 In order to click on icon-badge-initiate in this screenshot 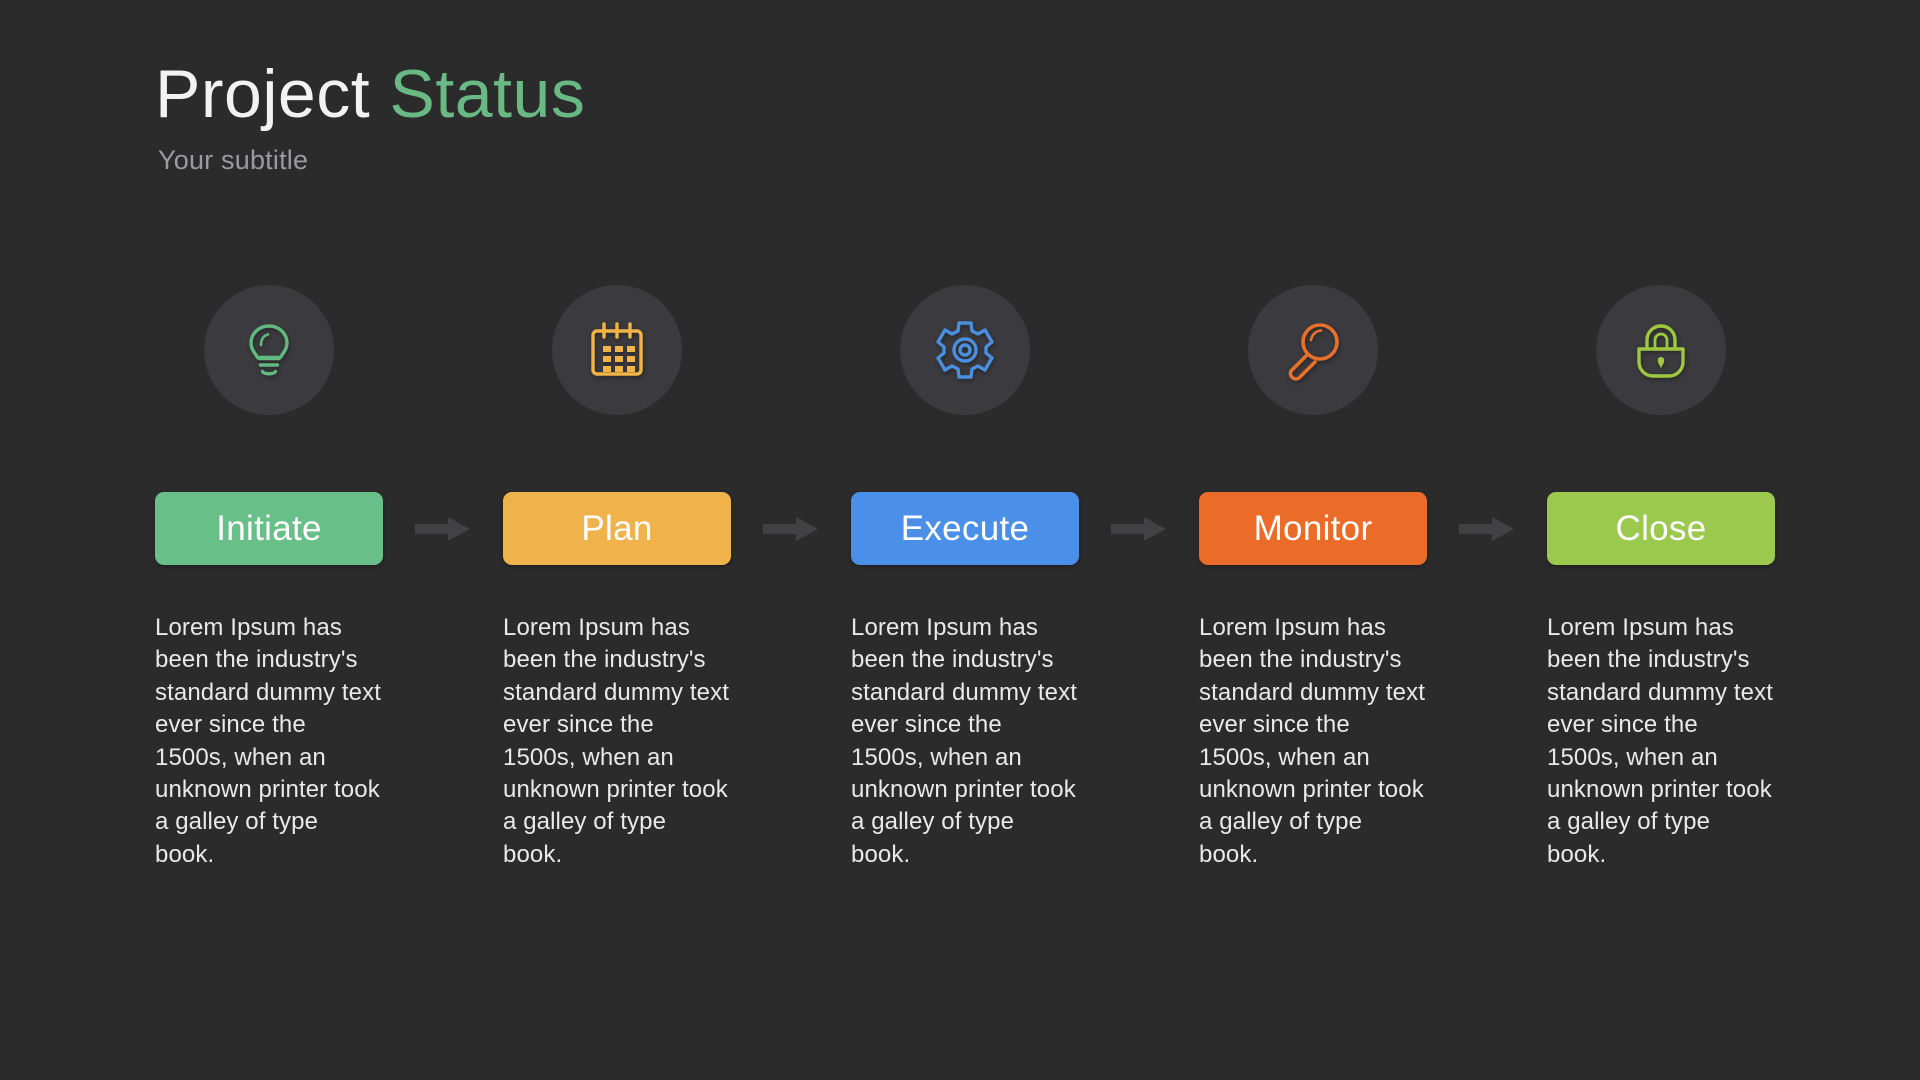, I will do `click(269, 350)`.